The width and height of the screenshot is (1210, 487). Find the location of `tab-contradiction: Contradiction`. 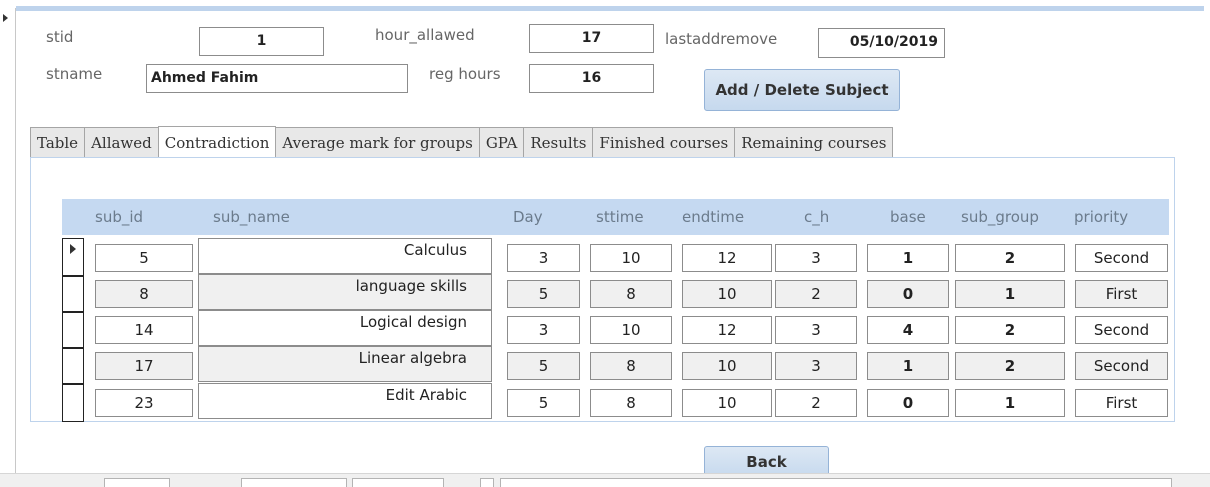

tab-contradiction: Contradiction is located at coordinates (217, 142).